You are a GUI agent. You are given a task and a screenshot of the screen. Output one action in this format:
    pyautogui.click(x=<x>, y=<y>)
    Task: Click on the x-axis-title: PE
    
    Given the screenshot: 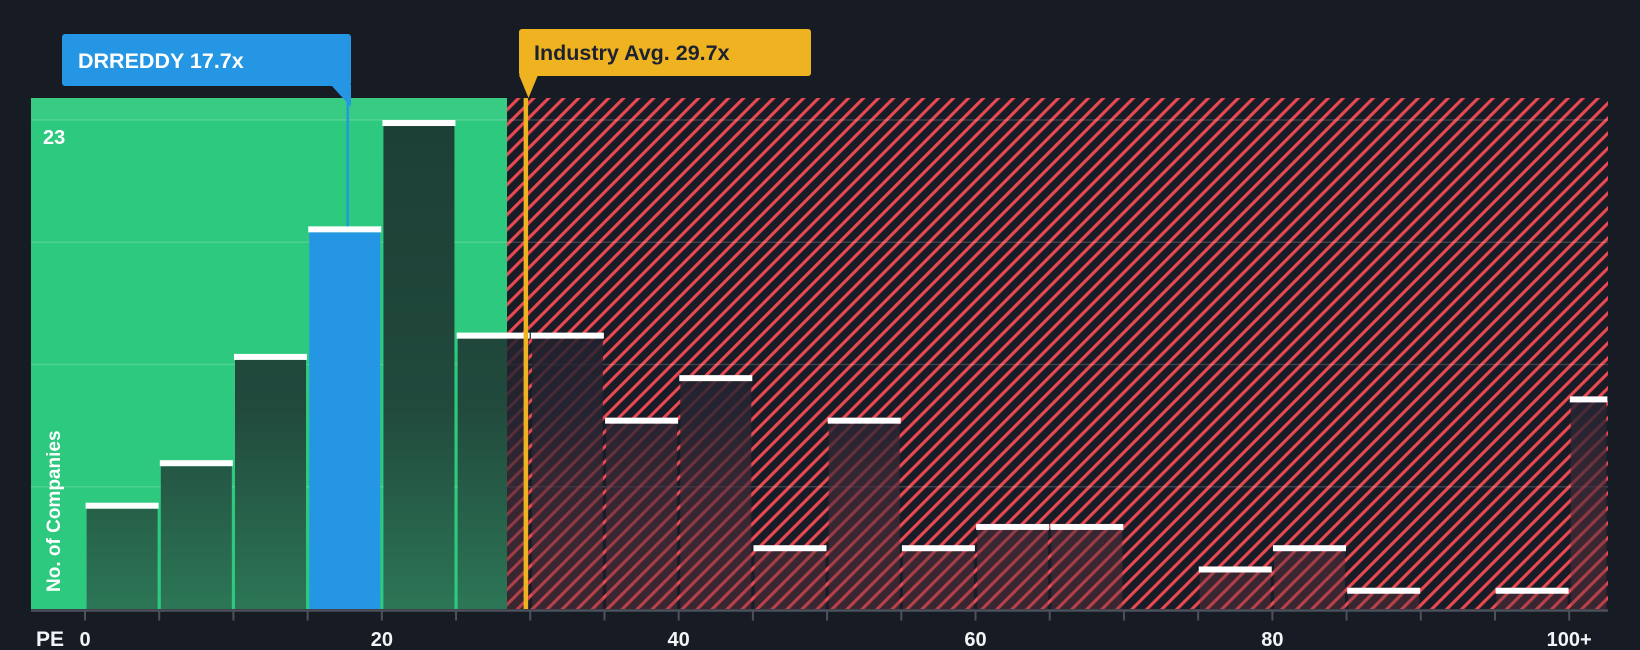 What is the action you would take?
    pyautogui.click(x=50, y=639)
    